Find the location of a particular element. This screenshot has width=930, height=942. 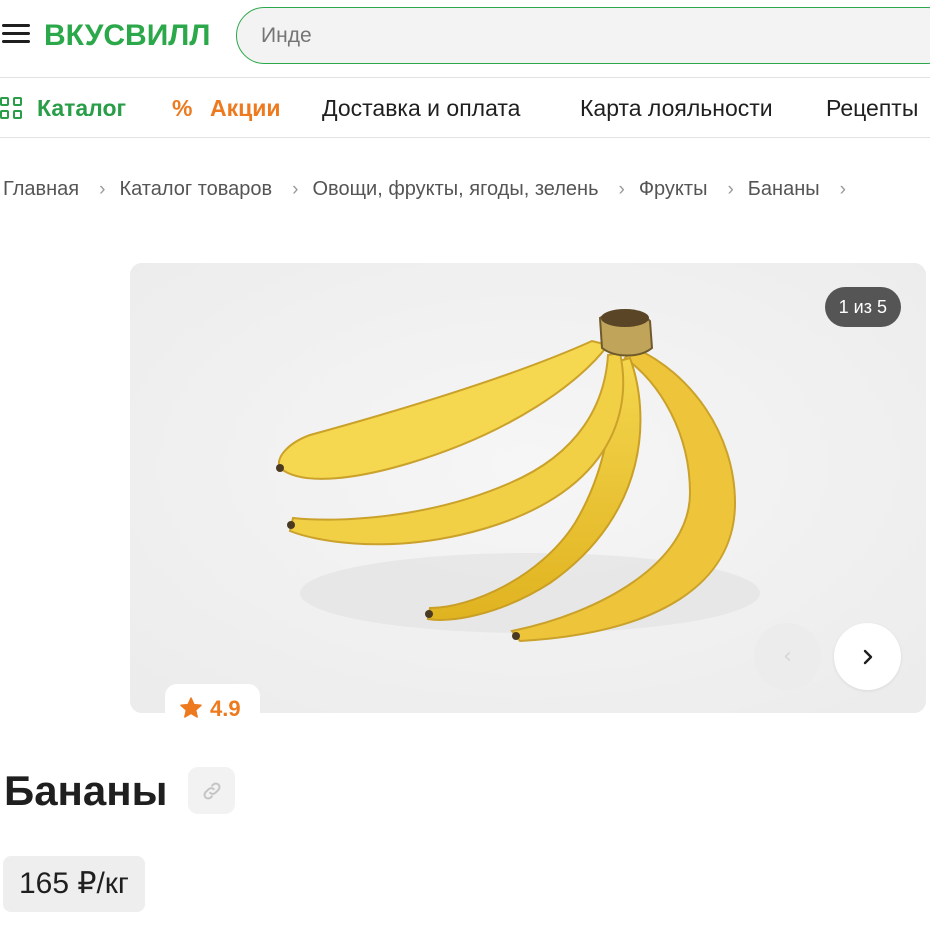

nav-loyalty: Карта лояльности is located at coordinates (676, 108).